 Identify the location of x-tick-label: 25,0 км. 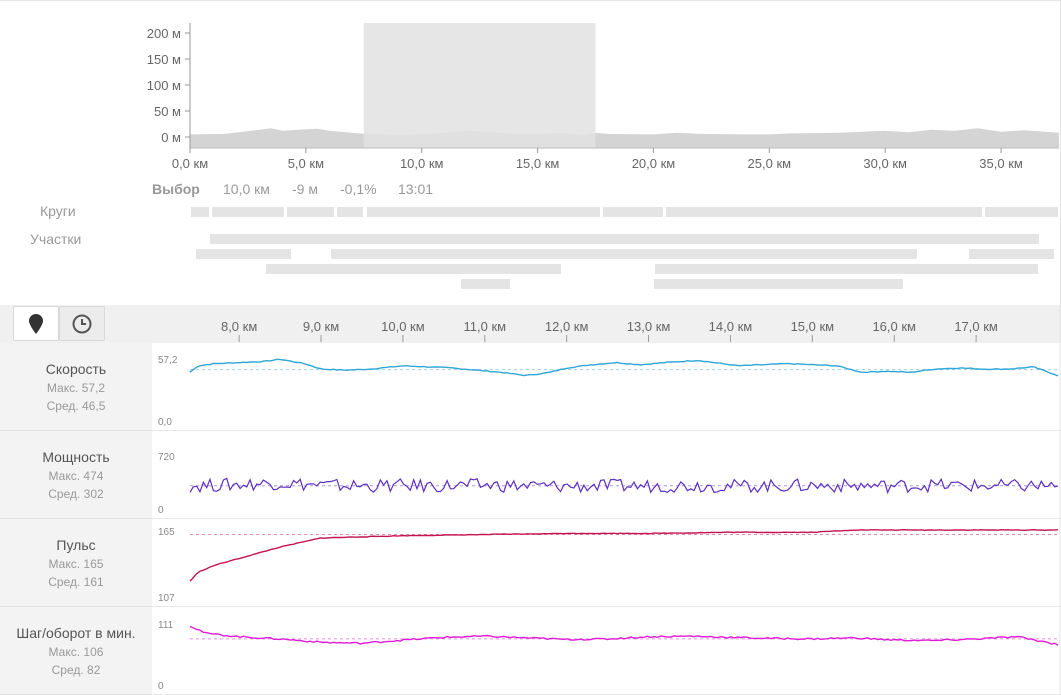
(770, 163).